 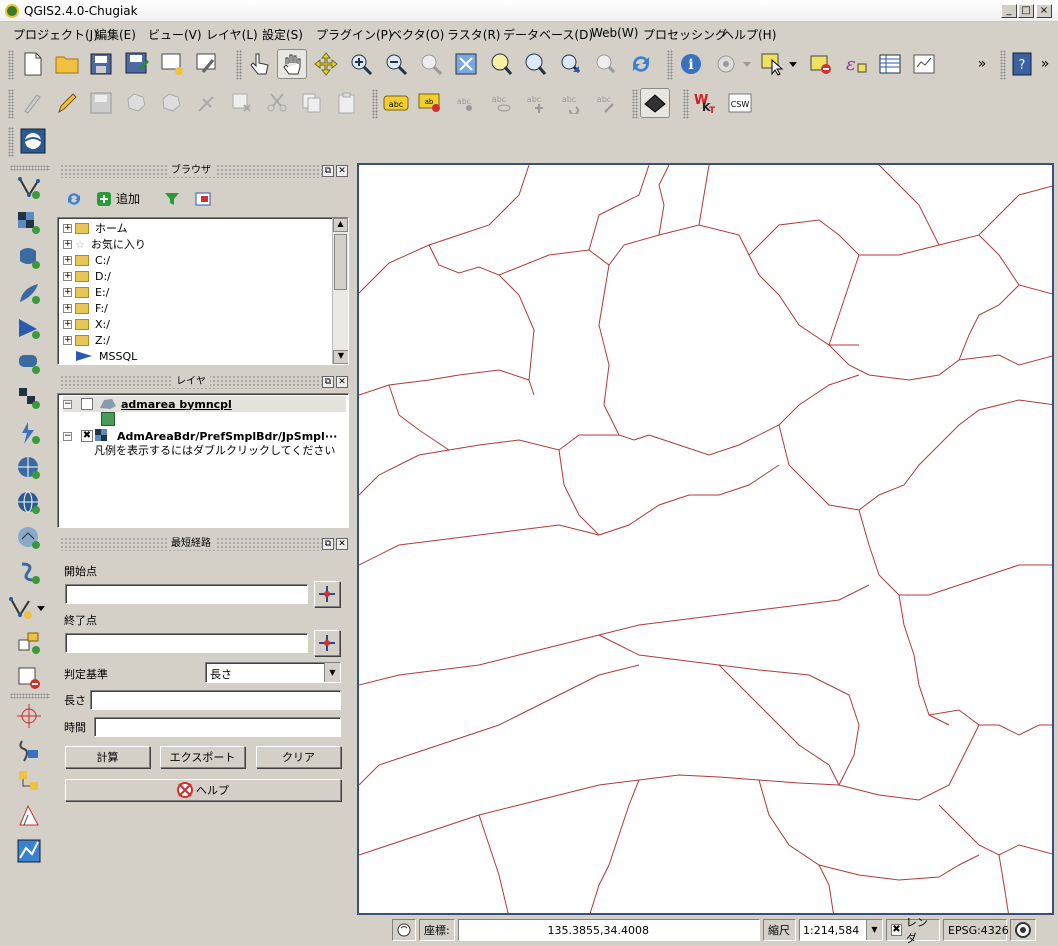 What do you see at coordinates (473, 34) in the screenshot?
I see `menu-raster: ラスタ(R)` at bounding box center [473, 34].